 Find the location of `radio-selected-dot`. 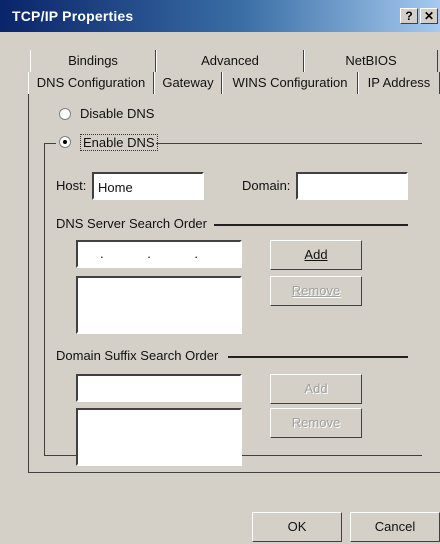

radio-selected-dot is located at coordinates (65, 142).